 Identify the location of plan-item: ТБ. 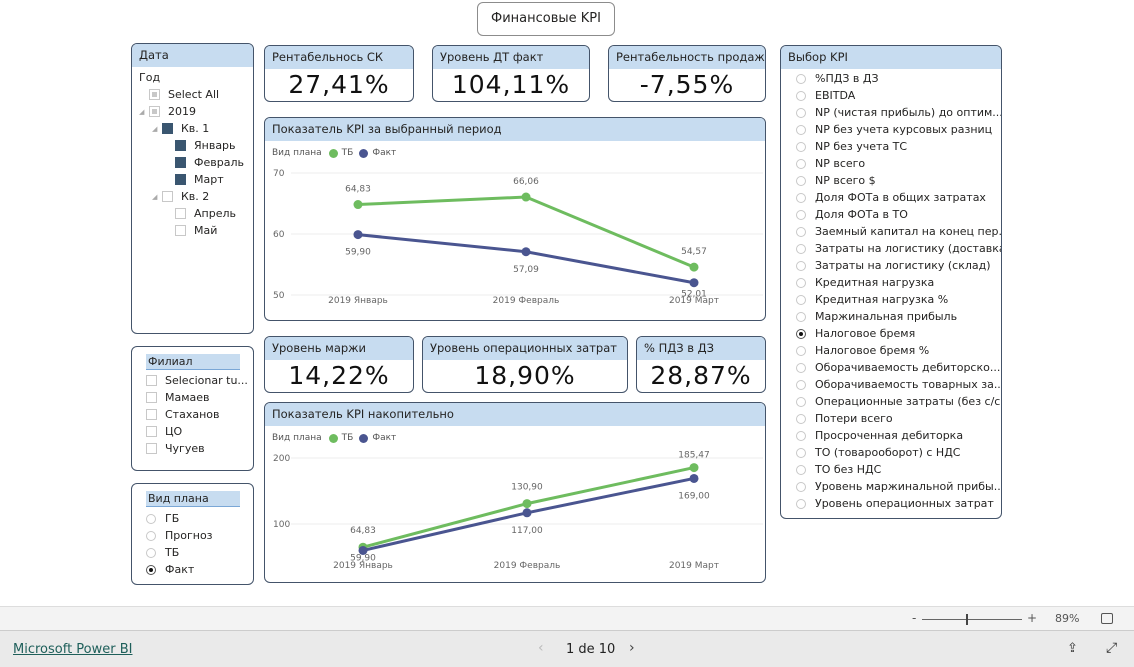
(192, 552).